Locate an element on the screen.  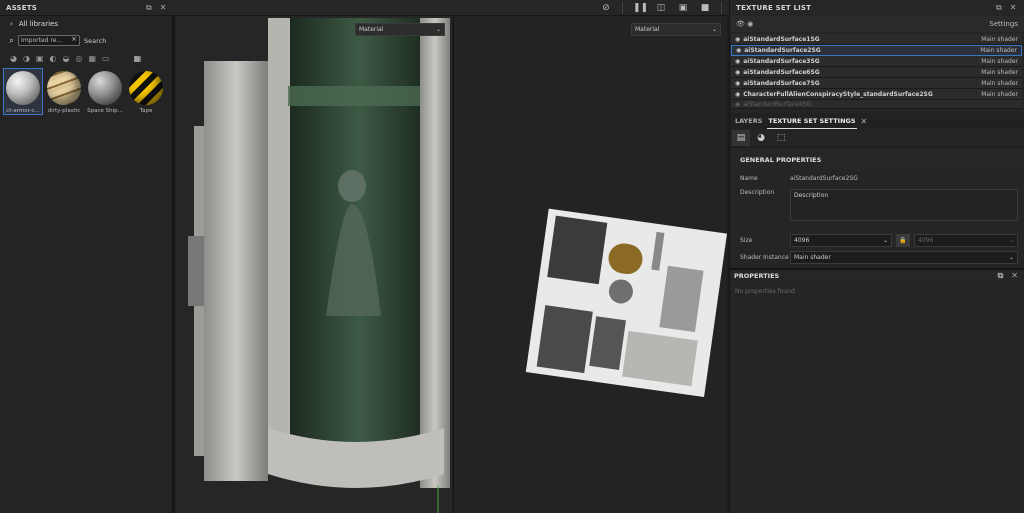
filter-environments-icon: ▭ is located at coordinates (106, 58).